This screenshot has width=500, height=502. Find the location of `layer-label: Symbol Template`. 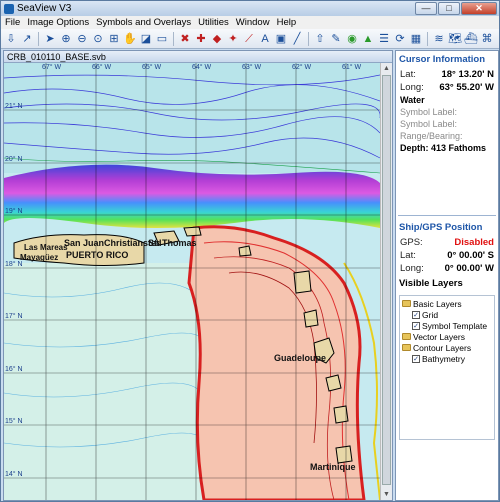

layer-label: Symbol Template is located at coordinates (455, 325).